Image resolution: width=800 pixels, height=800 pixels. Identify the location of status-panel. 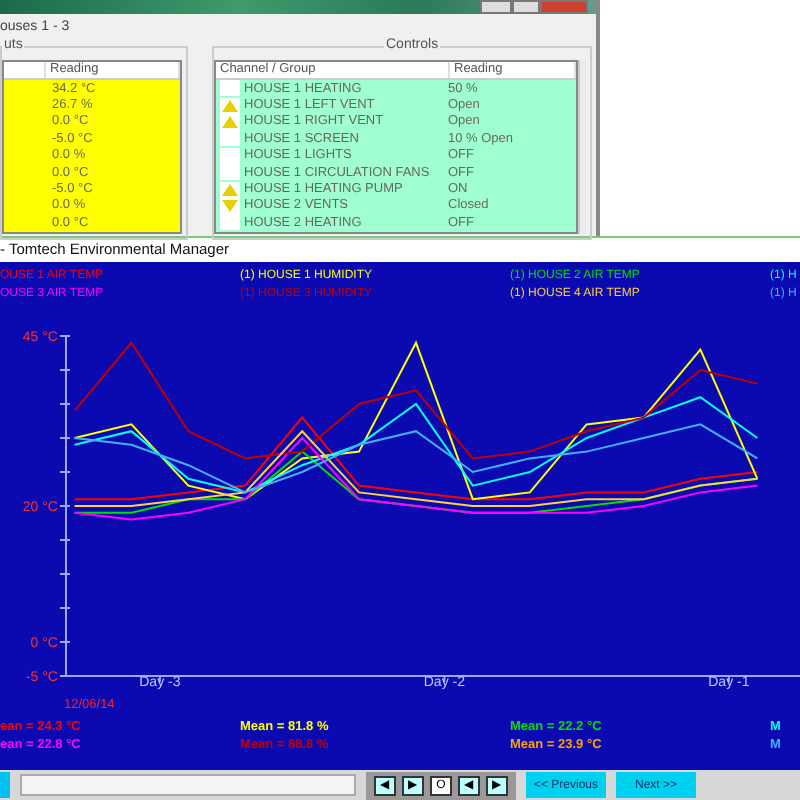
(5, 785).